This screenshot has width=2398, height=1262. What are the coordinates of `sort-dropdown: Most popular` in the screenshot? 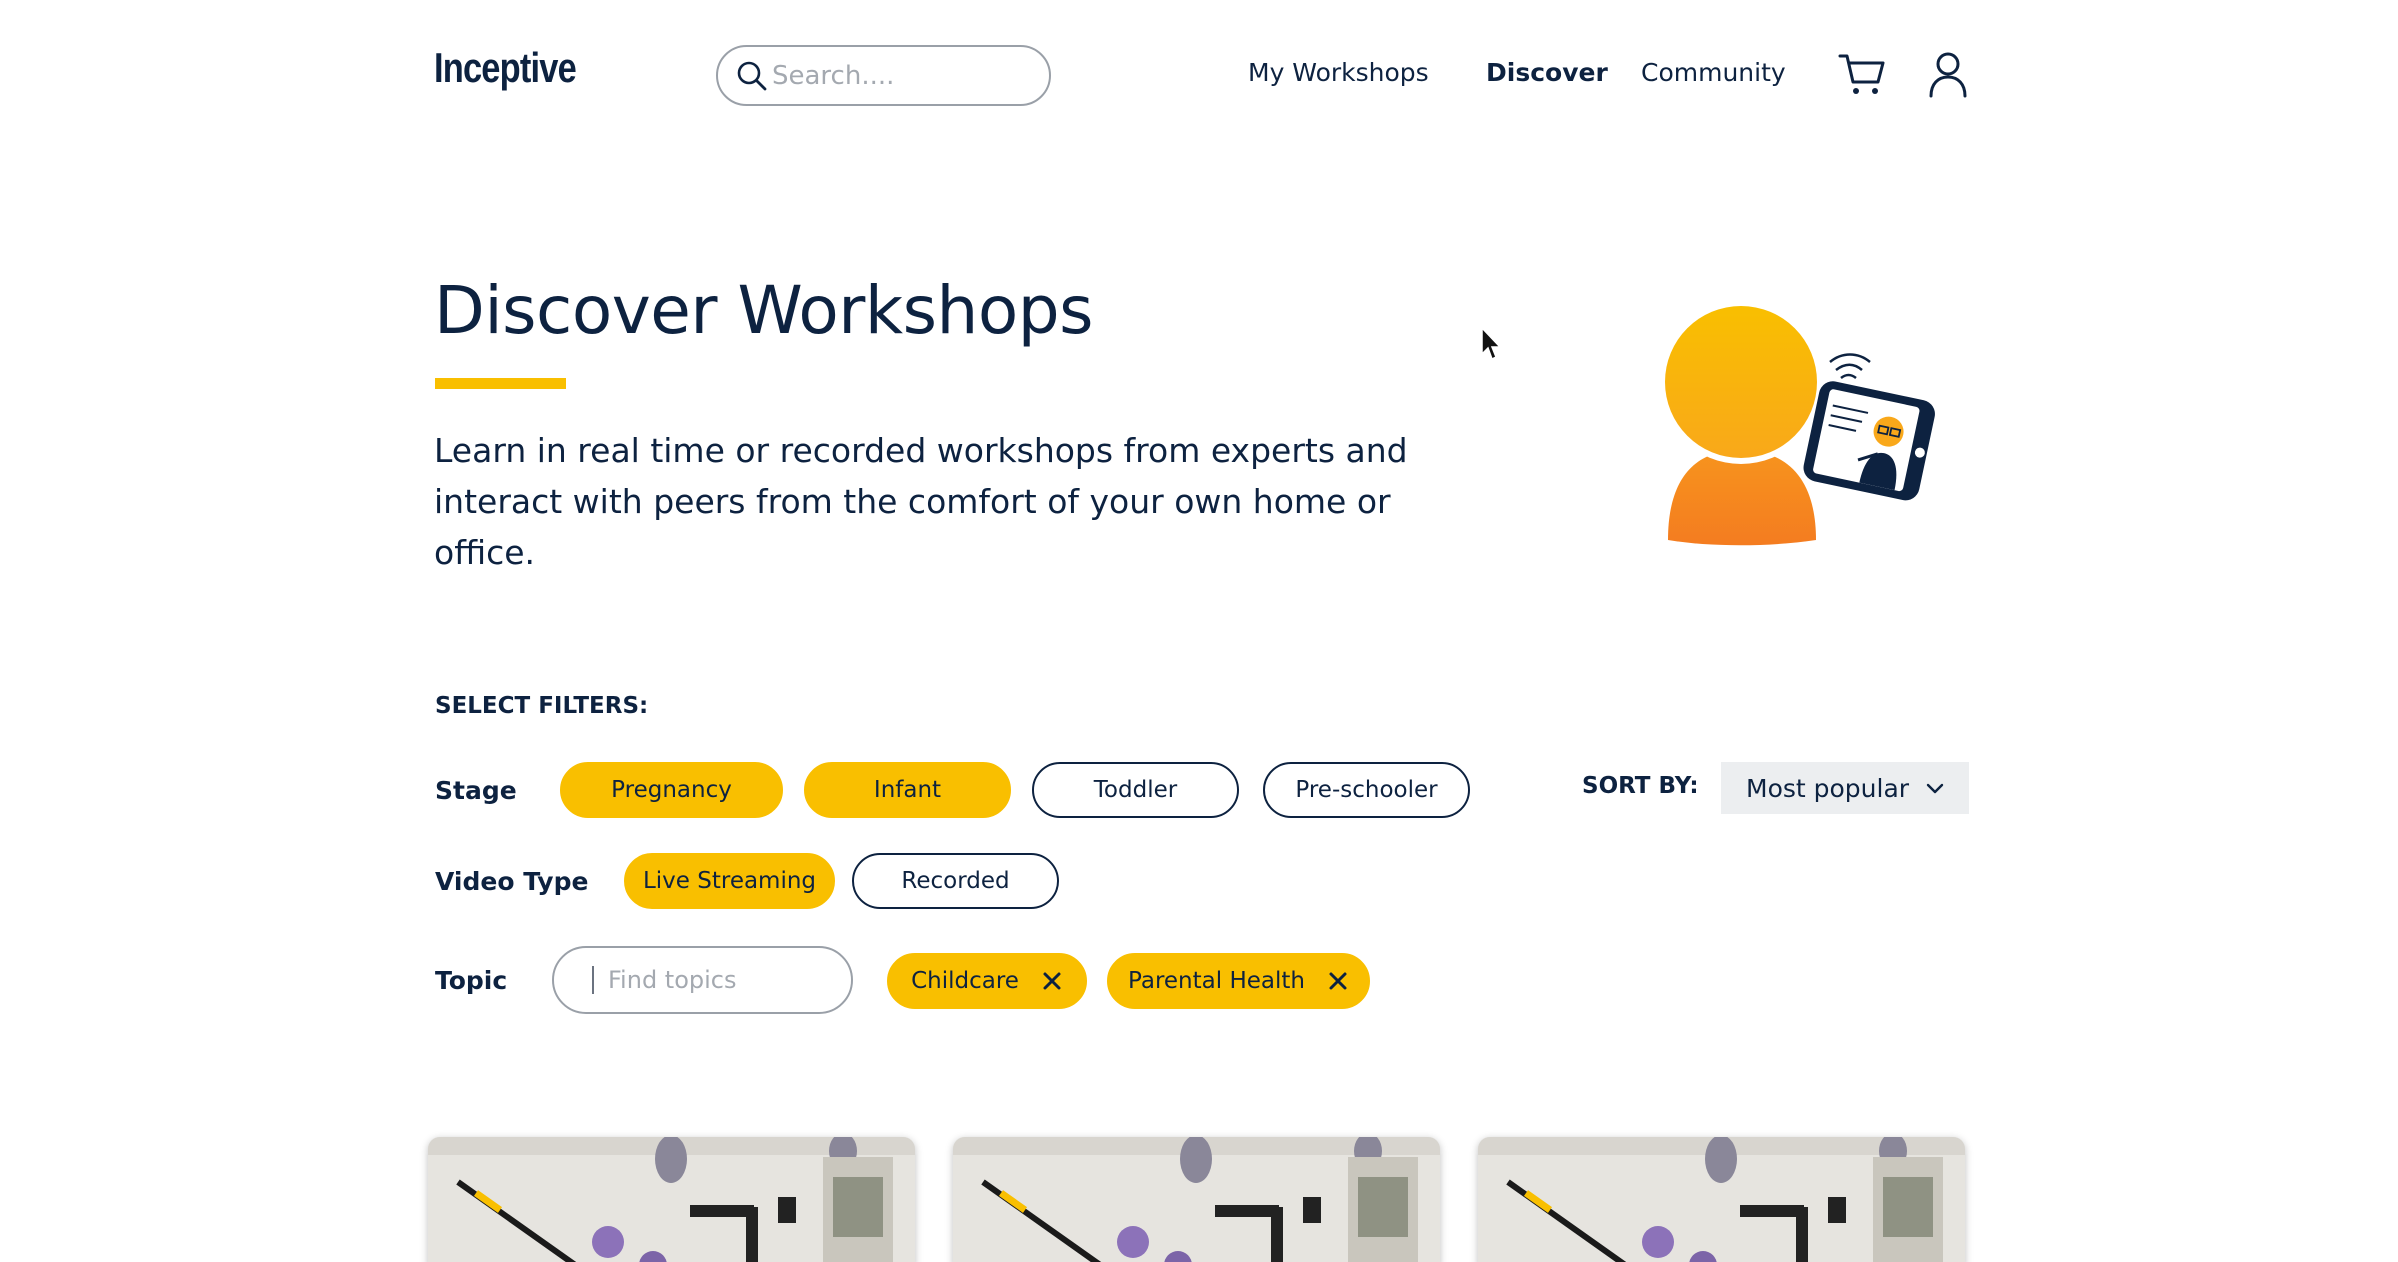 It's located at (1845, 788).